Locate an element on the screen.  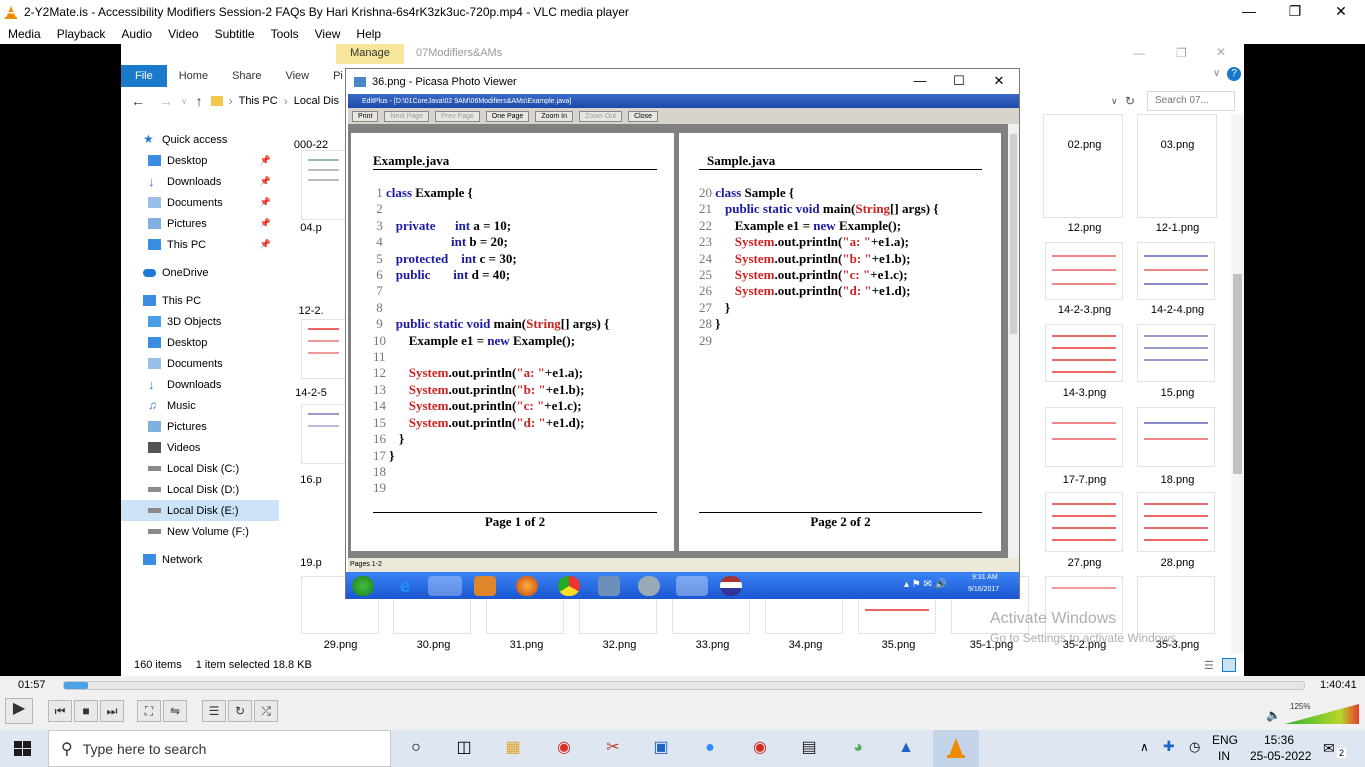
nav-music: ♫ Music is located at coordinates (200, 405).